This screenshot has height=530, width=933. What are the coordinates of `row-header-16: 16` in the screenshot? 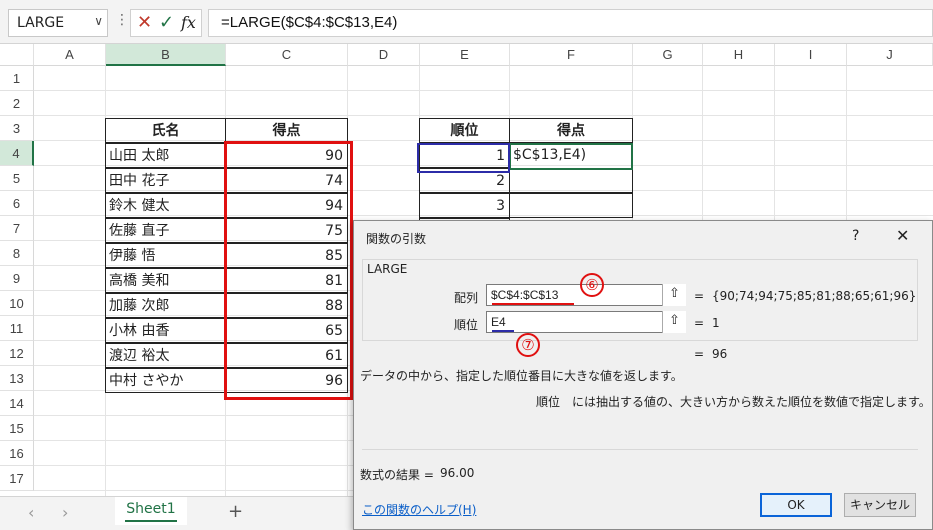 It's located at (17, 453).